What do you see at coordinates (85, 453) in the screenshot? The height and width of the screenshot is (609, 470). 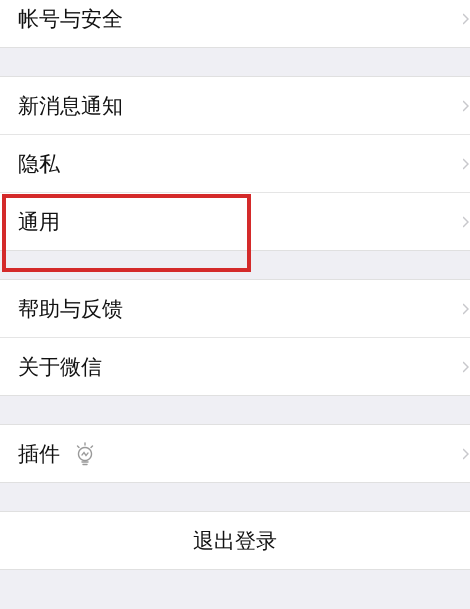 I see `lightbulb-icon` at bounding box center [85, 453].